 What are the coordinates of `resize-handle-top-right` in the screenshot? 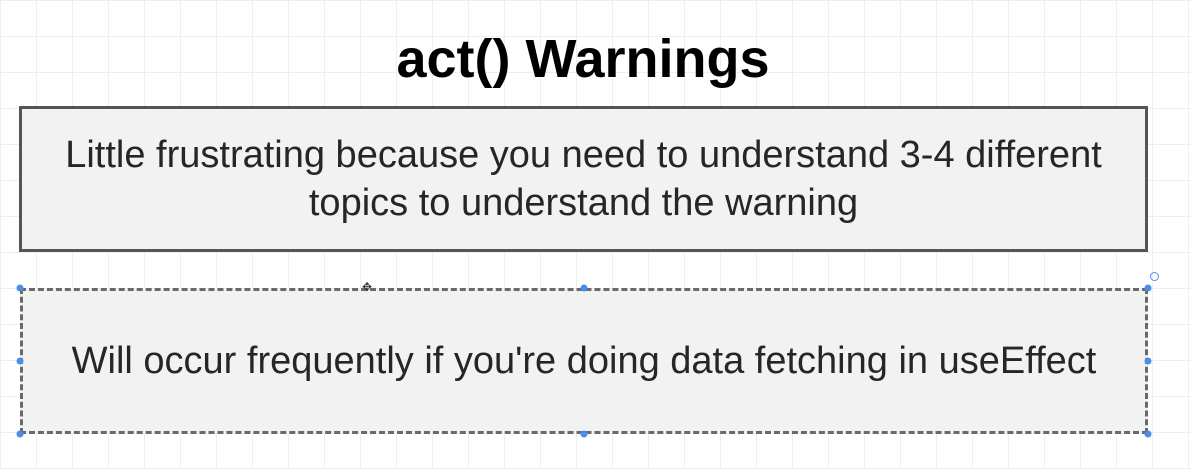 It's located at (1148, 288).